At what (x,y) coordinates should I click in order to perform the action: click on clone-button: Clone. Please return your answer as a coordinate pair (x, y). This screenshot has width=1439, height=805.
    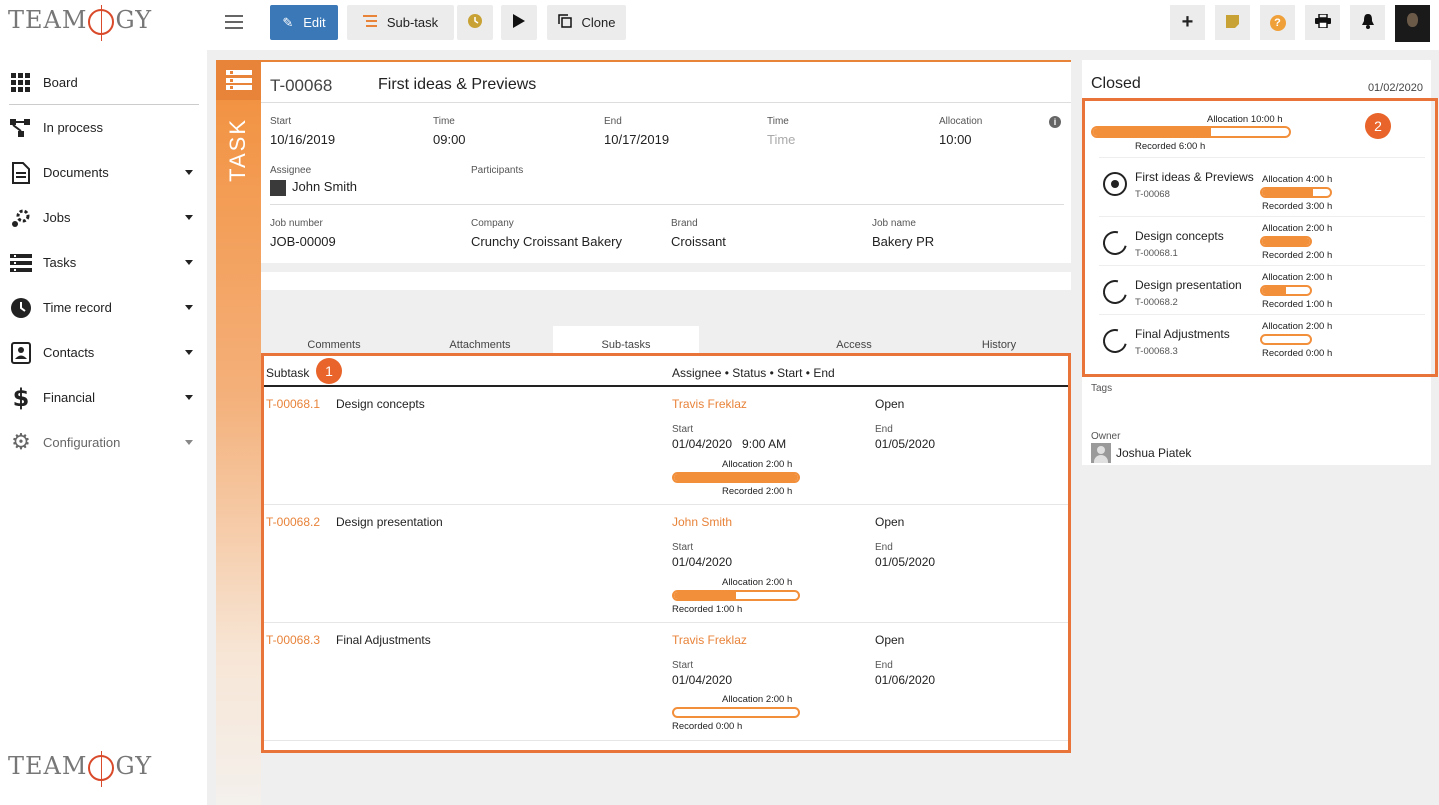
    Looking at the image, I should click on (586, 22).